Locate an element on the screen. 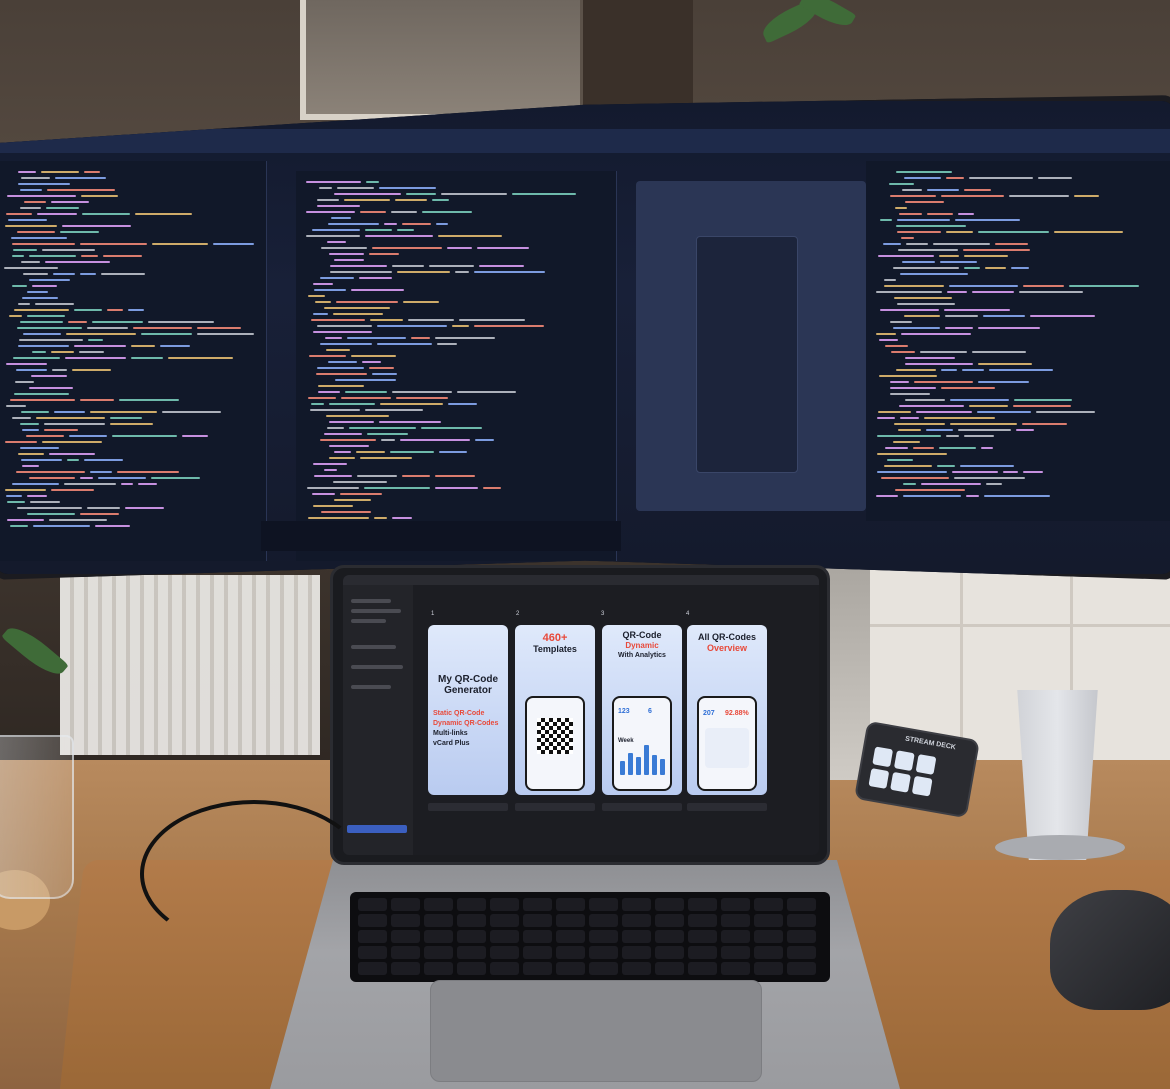  card-templates: 460+ Templates is located at coordinates (555, 710).